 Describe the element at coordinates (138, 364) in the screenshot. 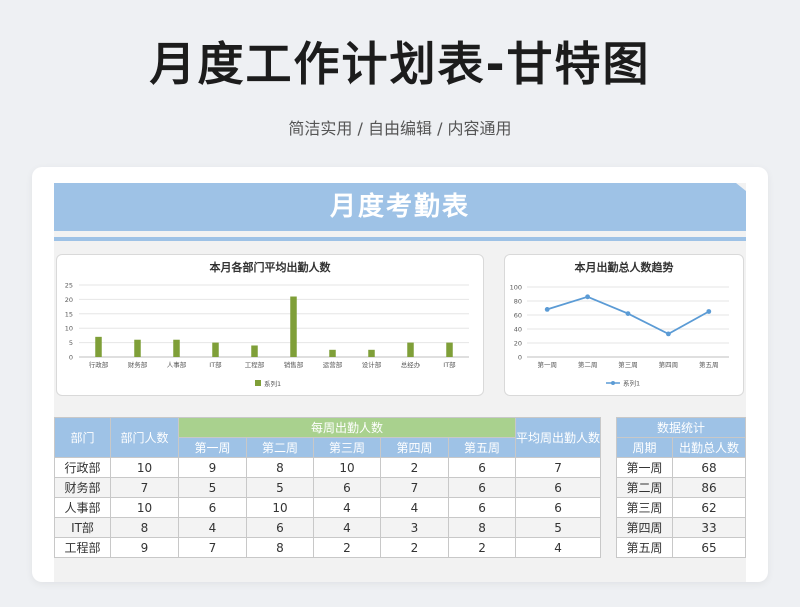

I see `x-tick-label: 财务部` at that location.